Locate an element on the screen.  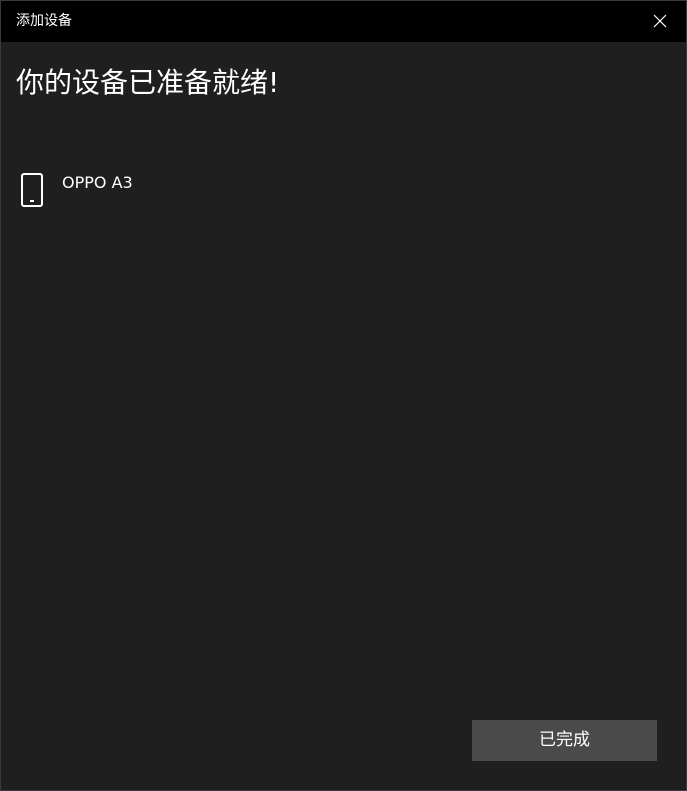
window-title: 添加设备 is located at coordinates (44, 21).